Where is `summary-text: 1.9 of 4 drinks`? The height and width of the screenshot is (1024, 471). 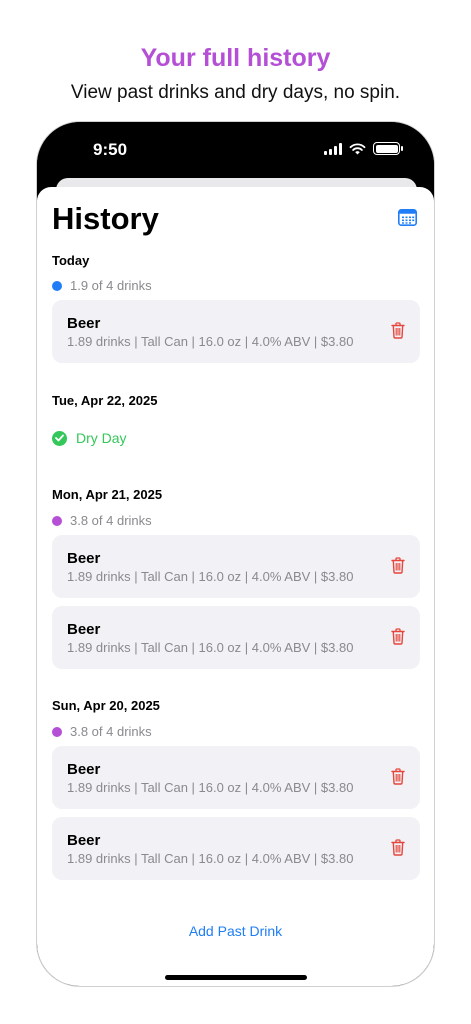 summary-text: 1.9 of 4 drinks is located at coordinates (111, 285).